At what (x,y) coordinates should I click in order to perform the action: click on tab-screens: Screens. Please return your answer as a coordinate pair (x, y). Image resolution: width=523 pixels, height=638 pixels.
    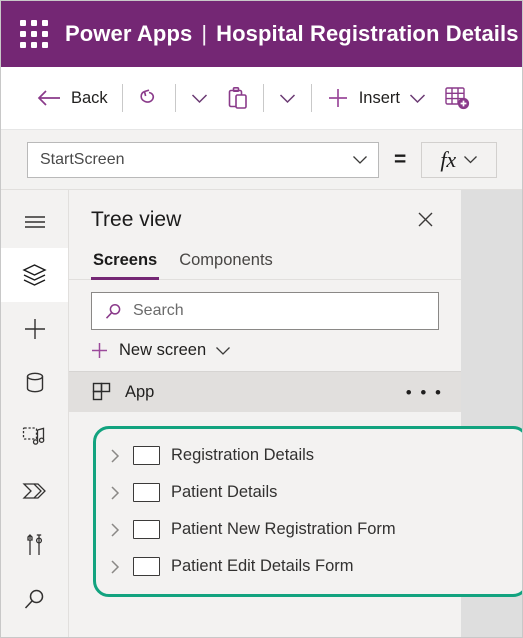
    Looking at the image, I should click on (125, 263).